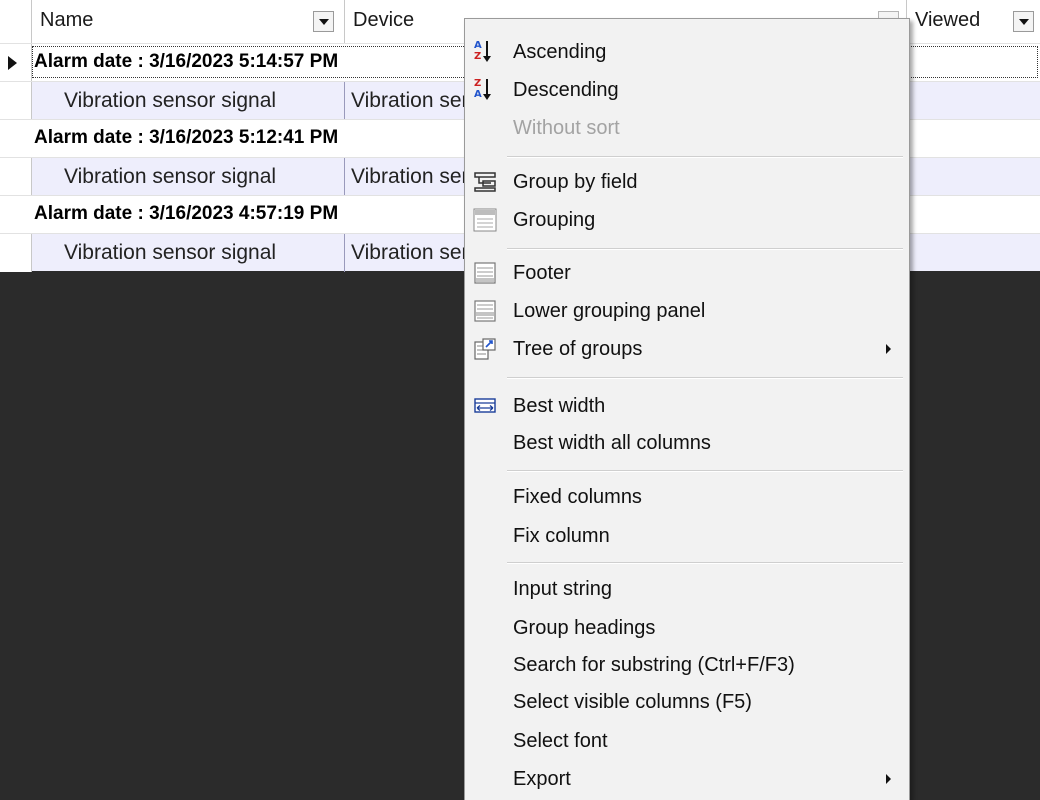  What do you see at coordinates (688, 220) in the screenshot?
I see `menu-item-grouping: Grouping` at bounding box center [688, 220].